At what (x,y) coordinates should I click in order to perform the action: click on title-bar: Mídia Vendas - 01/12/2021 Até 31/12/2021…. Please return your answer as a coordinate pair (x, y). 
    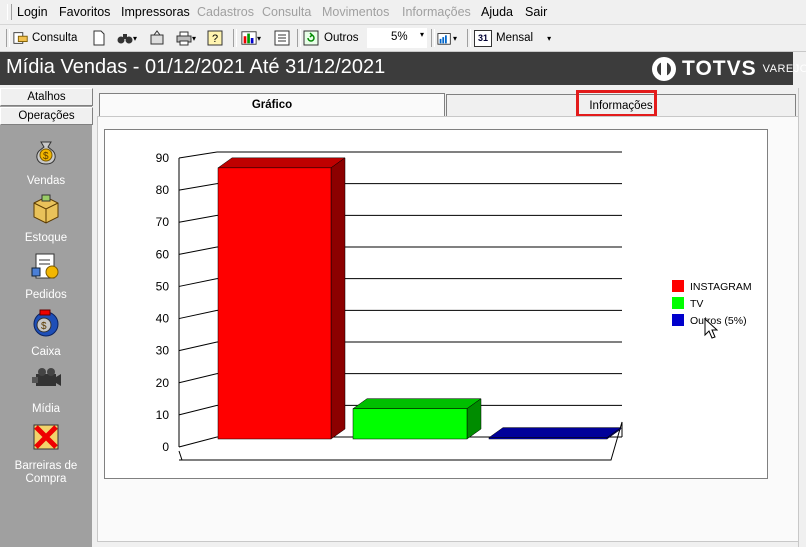
    Looking at the image, I should click on (403, 68).